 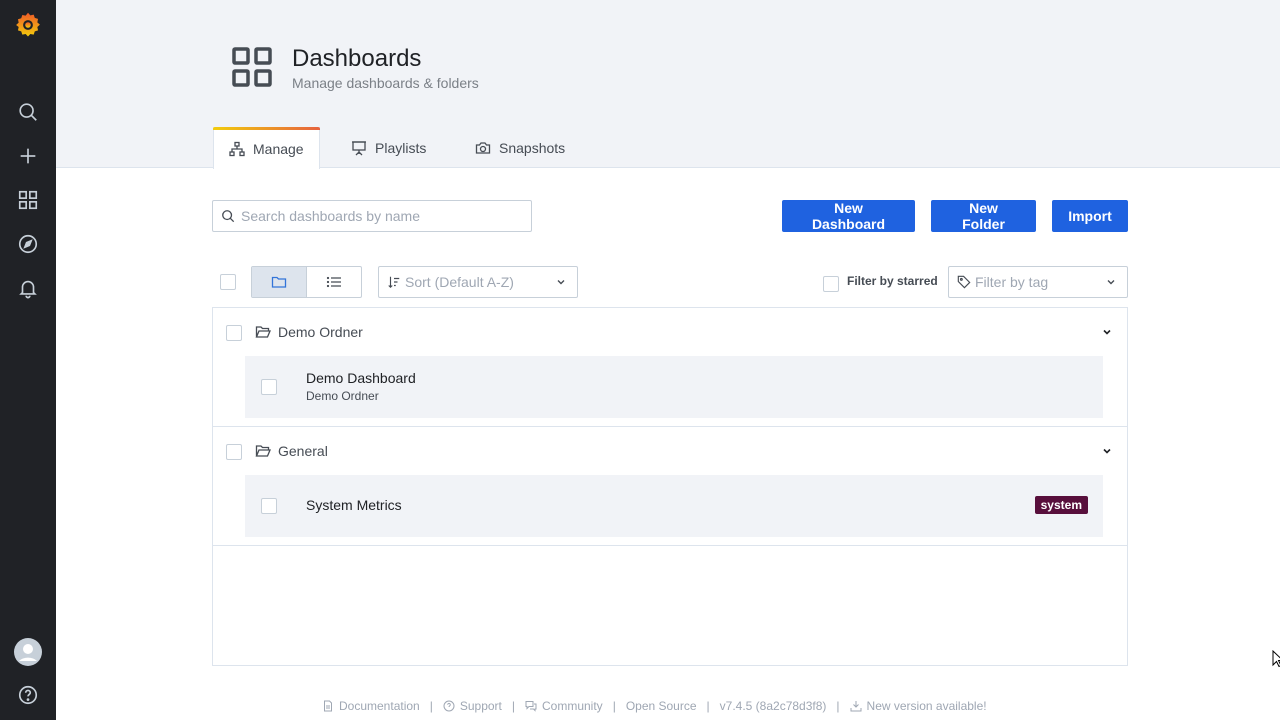 What do you see at coordinates (449, 706) in the screenshot?
I see `question-icon` at bounding box center [449, 706].